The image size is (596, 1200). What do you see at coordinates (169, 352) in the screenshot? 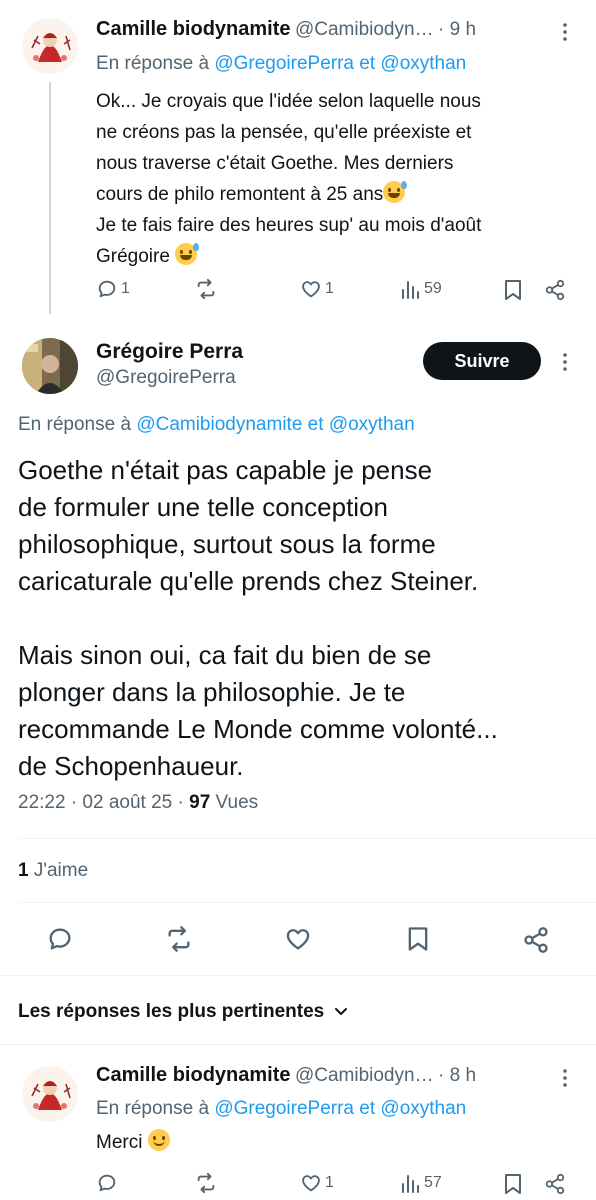
I see `main-author-name: Grégoire Perra` at bounding box center [169, 352].